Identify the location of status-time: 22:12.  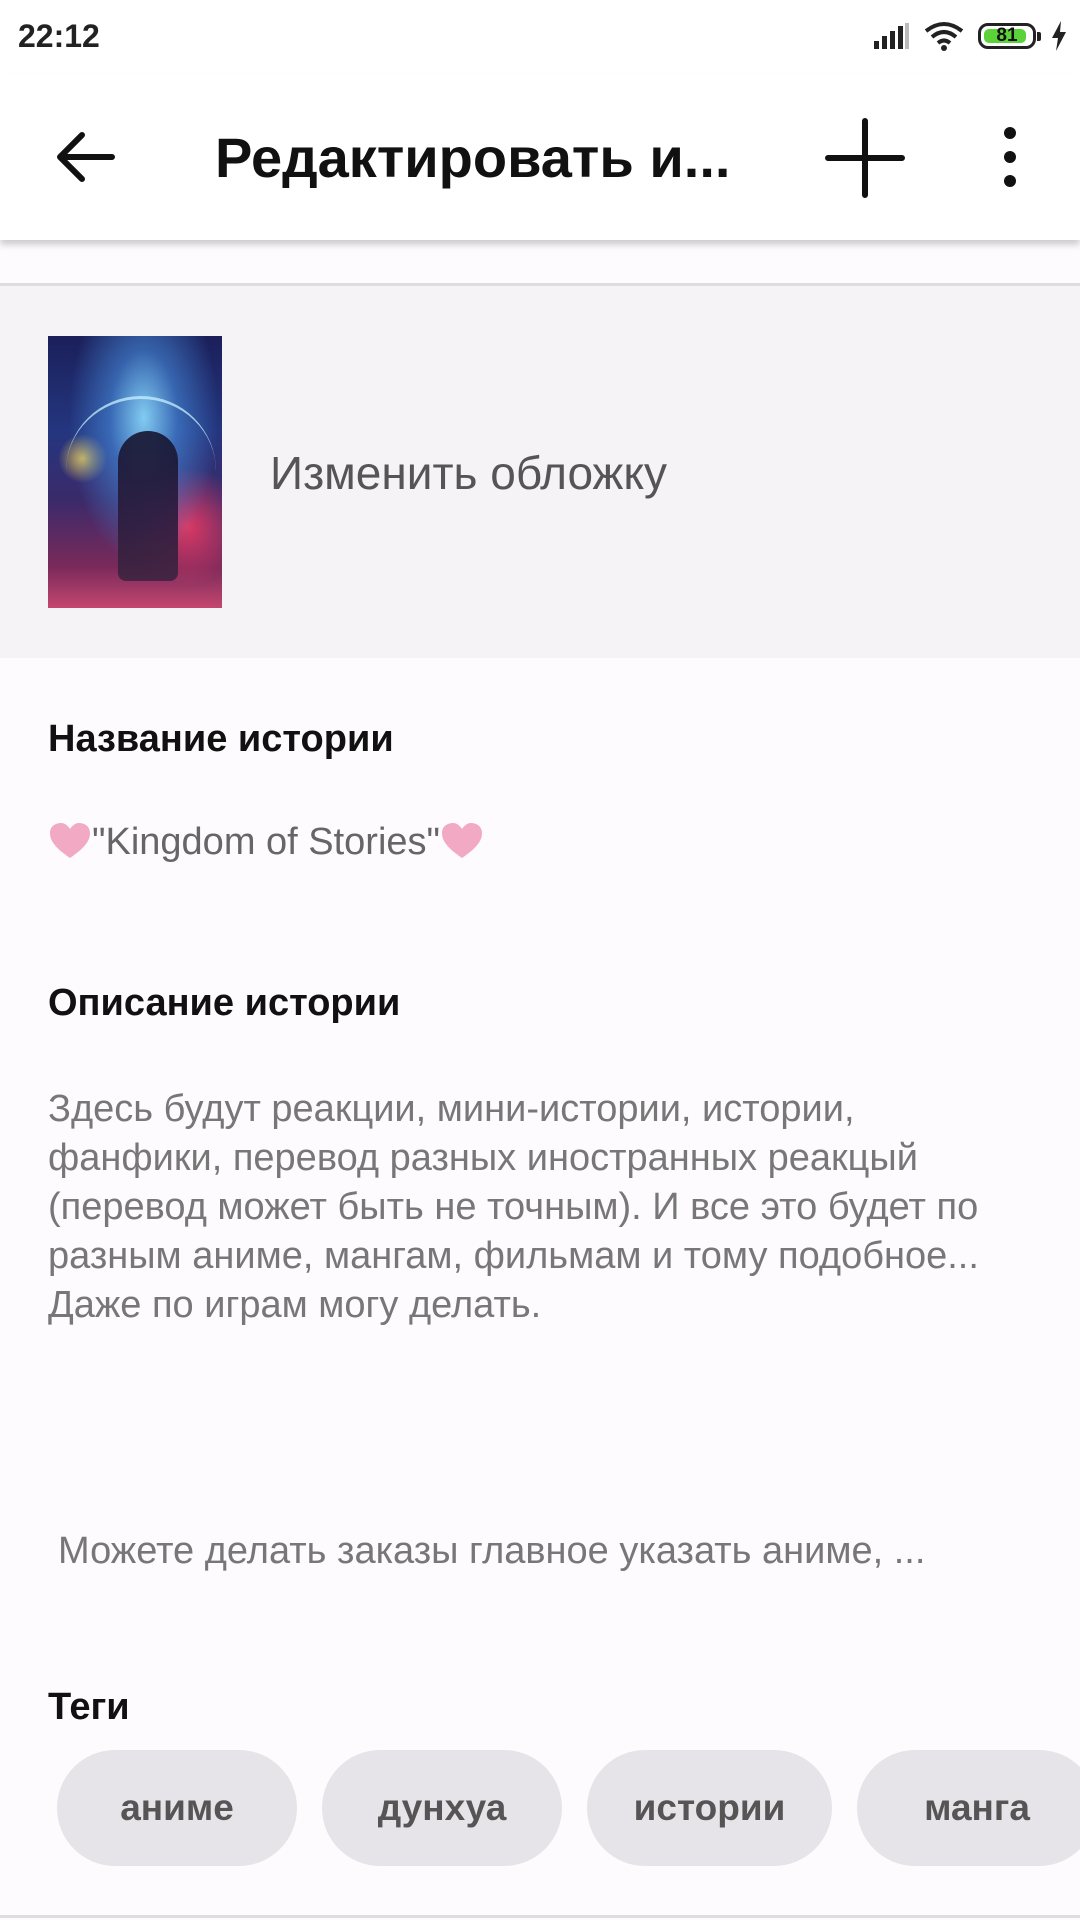
(59, 36).